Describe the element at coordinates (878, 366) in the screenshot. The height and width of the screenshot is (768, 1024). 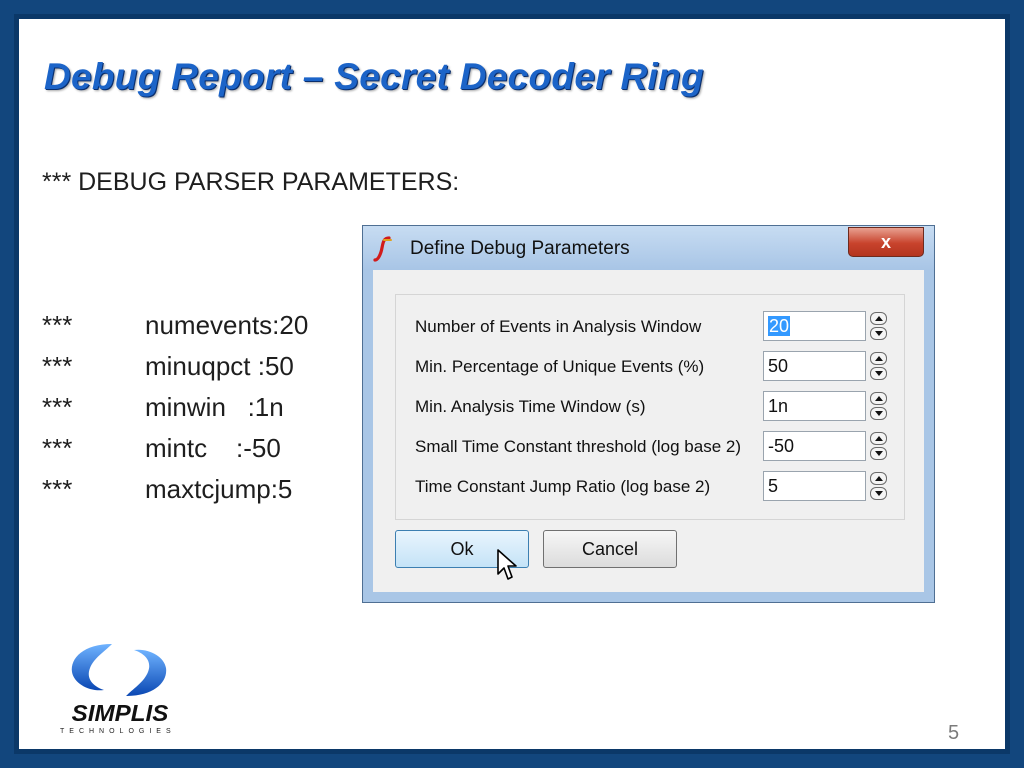
I see `minuqpct-spinner` at that location.